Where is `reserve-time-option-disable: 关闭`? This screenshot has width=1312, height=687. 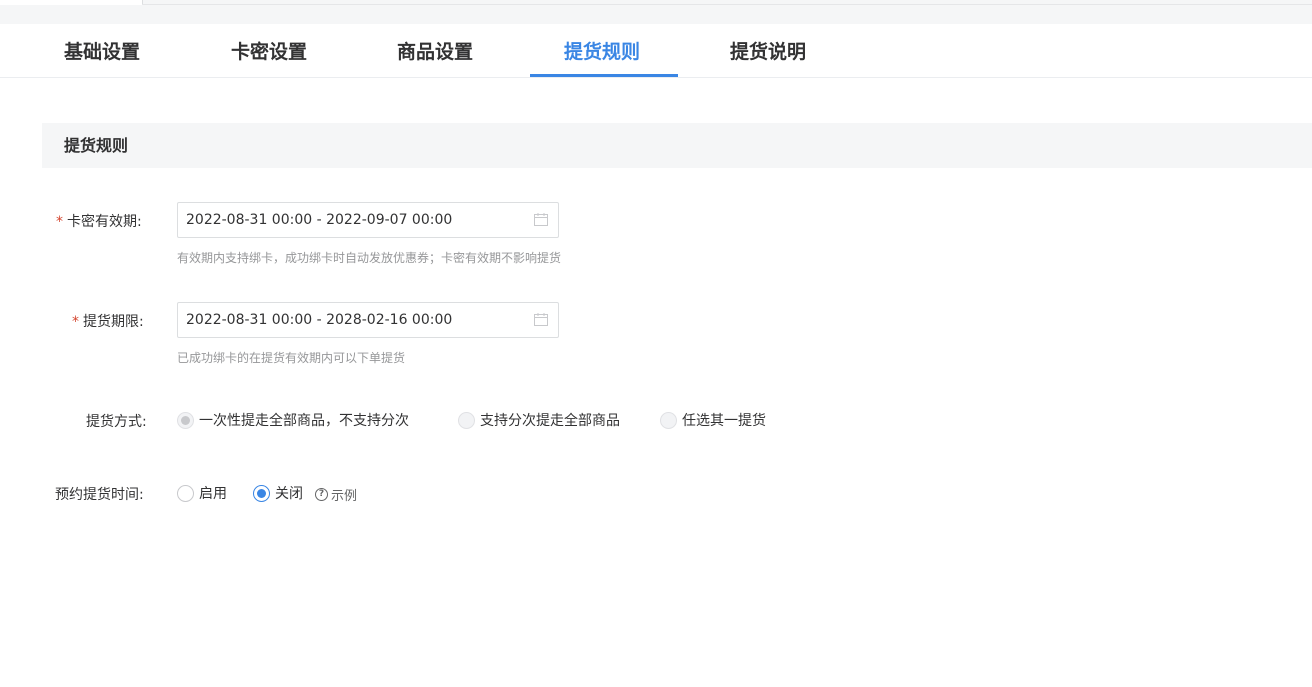
reserve-time-option-disable: 关闭 is located at coordinates (278, 493).